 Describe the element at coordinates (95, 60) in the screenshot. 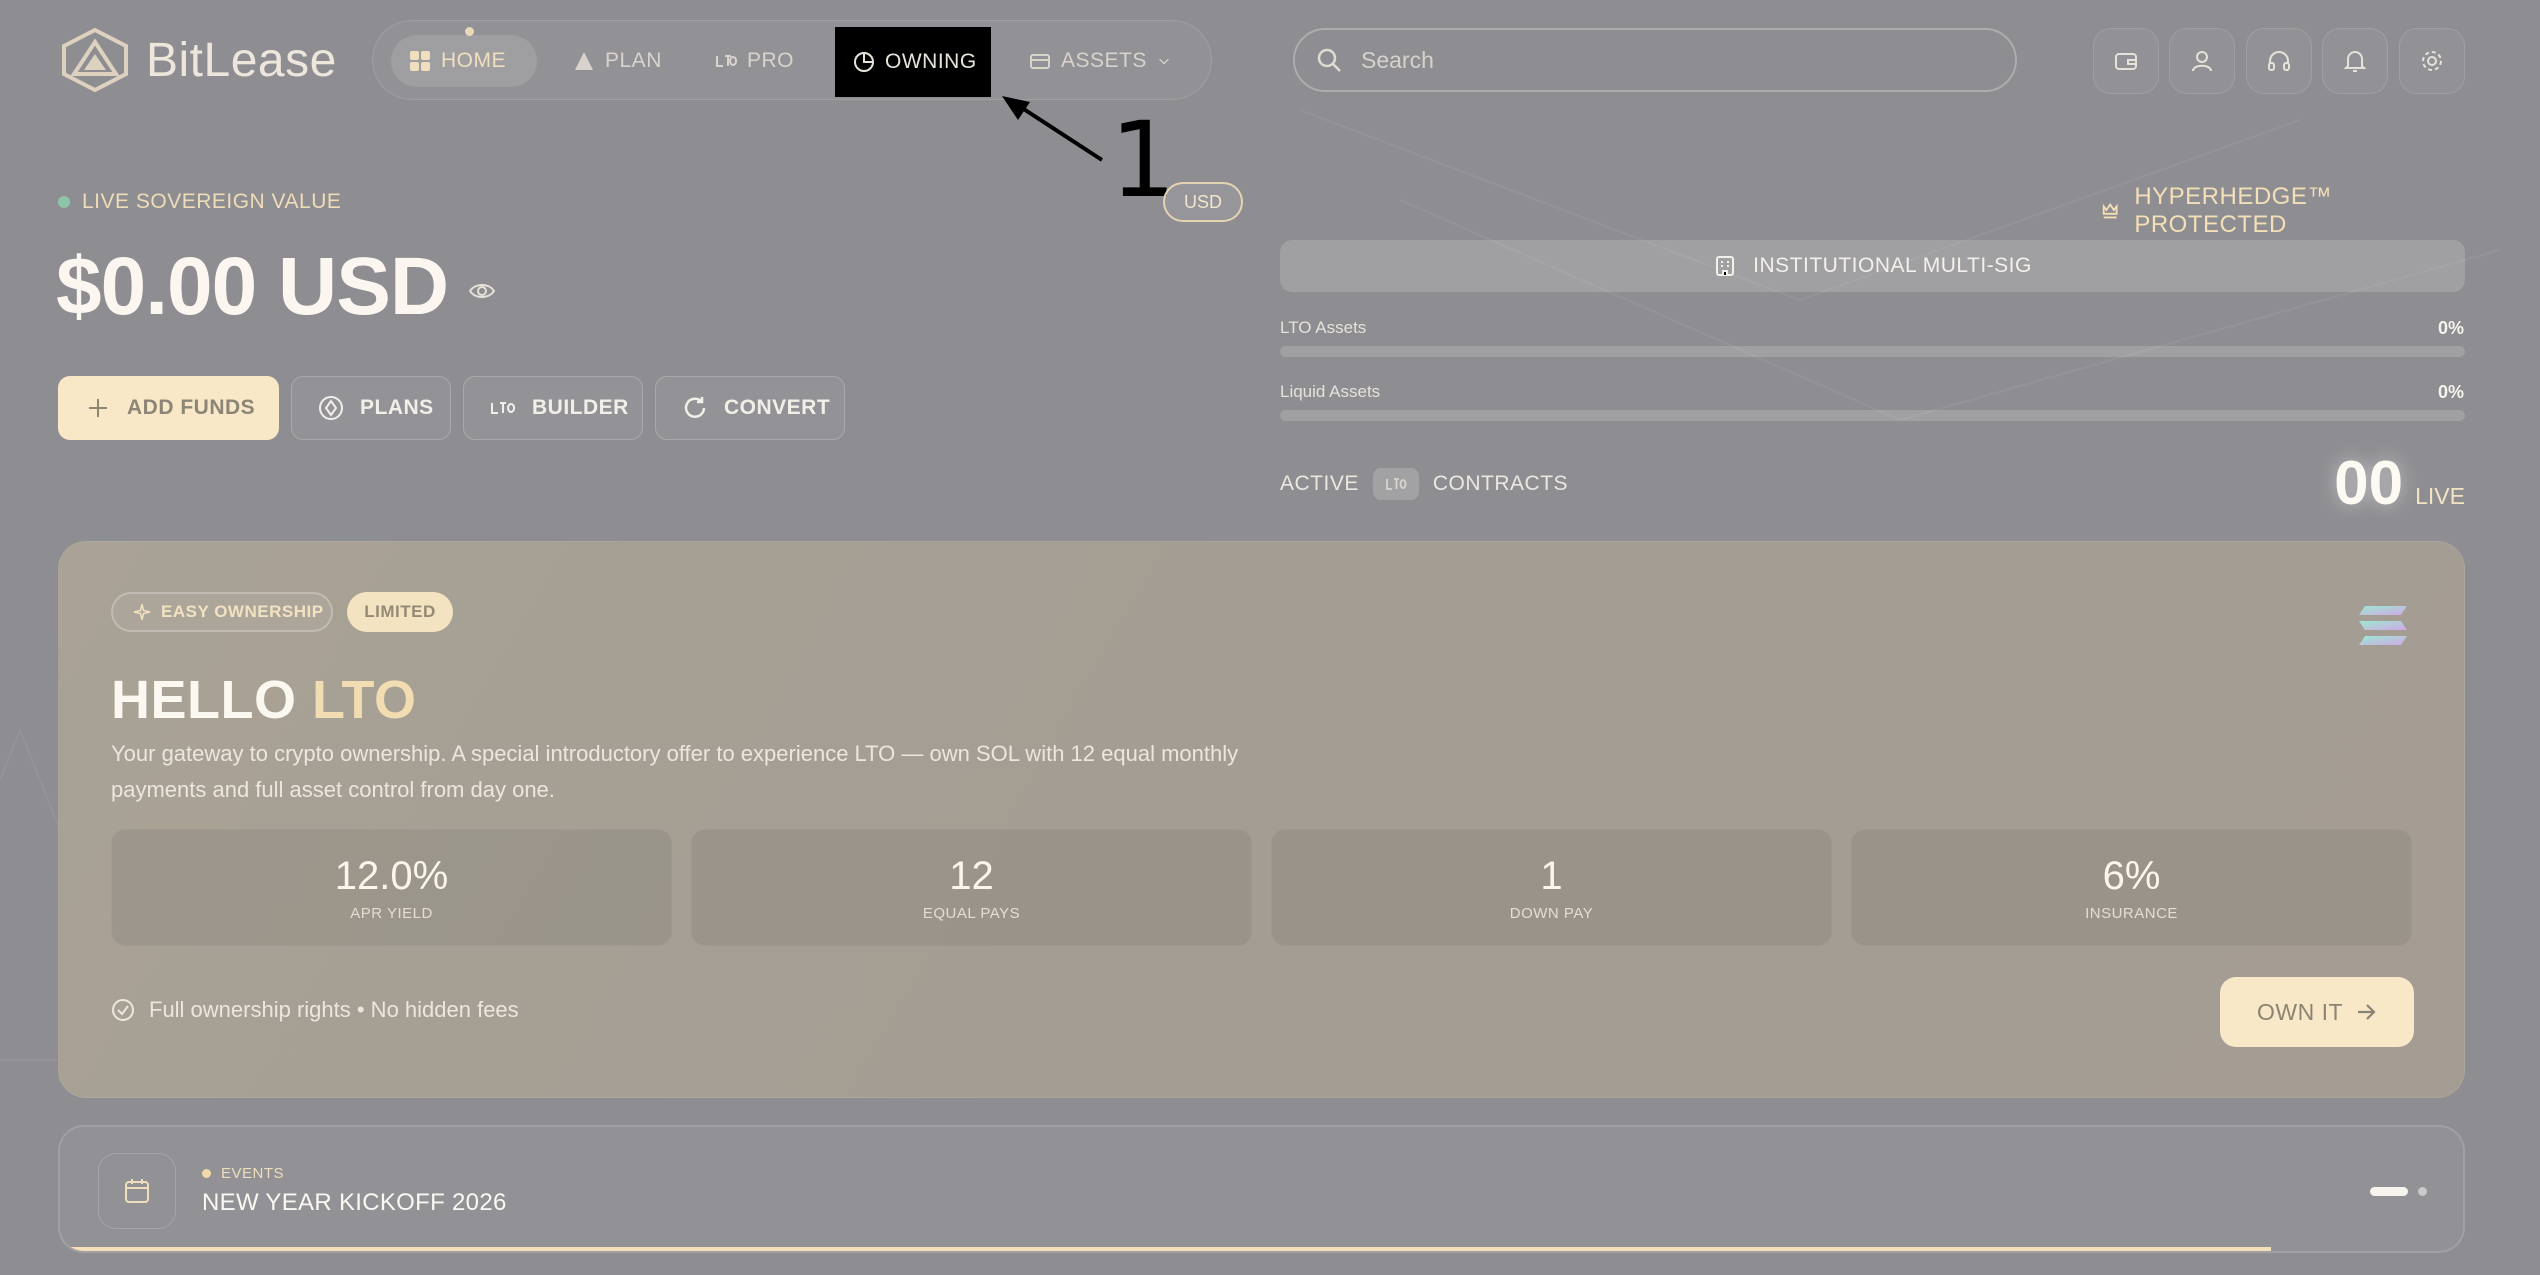

I see `bitlease-logo-icon` at that location.